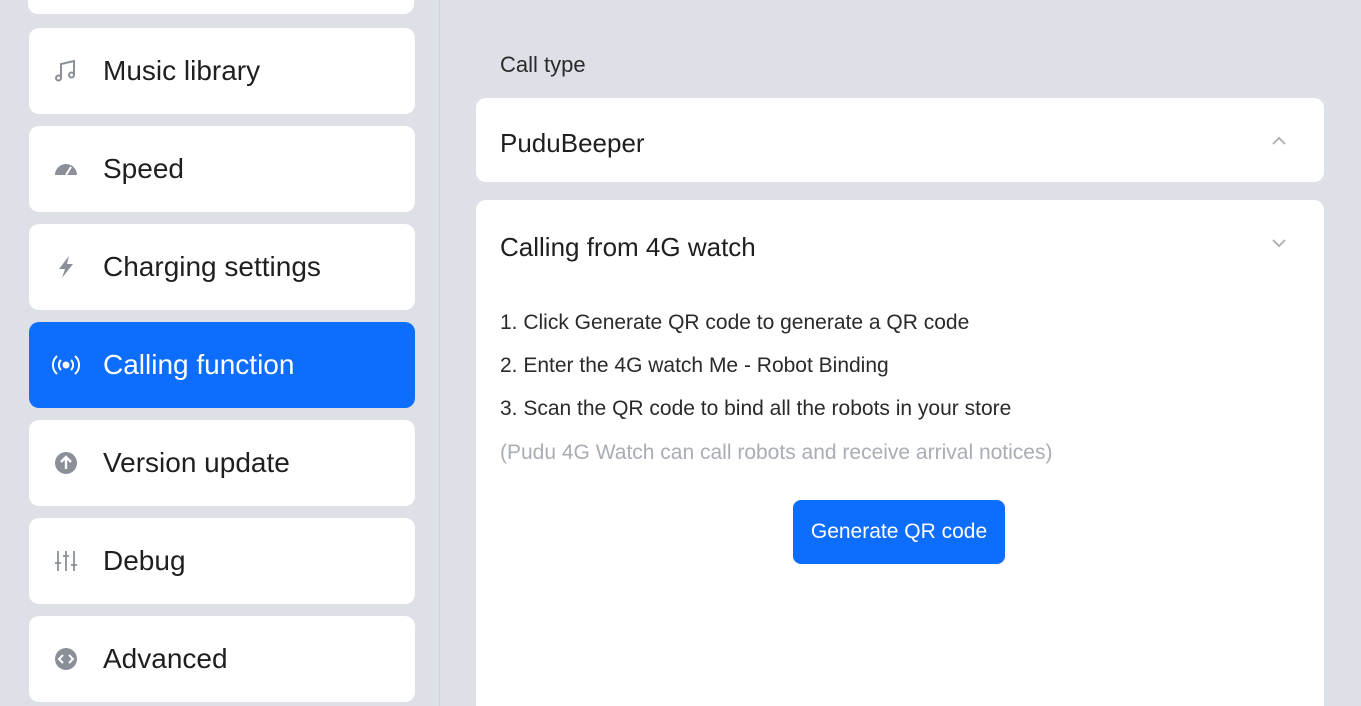 This screenshot has width=1361, height=706. What do you see at coordinates (144, 560) in the screenshot?
I see `sidebar-item-label: Debug` at bounding box center [144, 560].